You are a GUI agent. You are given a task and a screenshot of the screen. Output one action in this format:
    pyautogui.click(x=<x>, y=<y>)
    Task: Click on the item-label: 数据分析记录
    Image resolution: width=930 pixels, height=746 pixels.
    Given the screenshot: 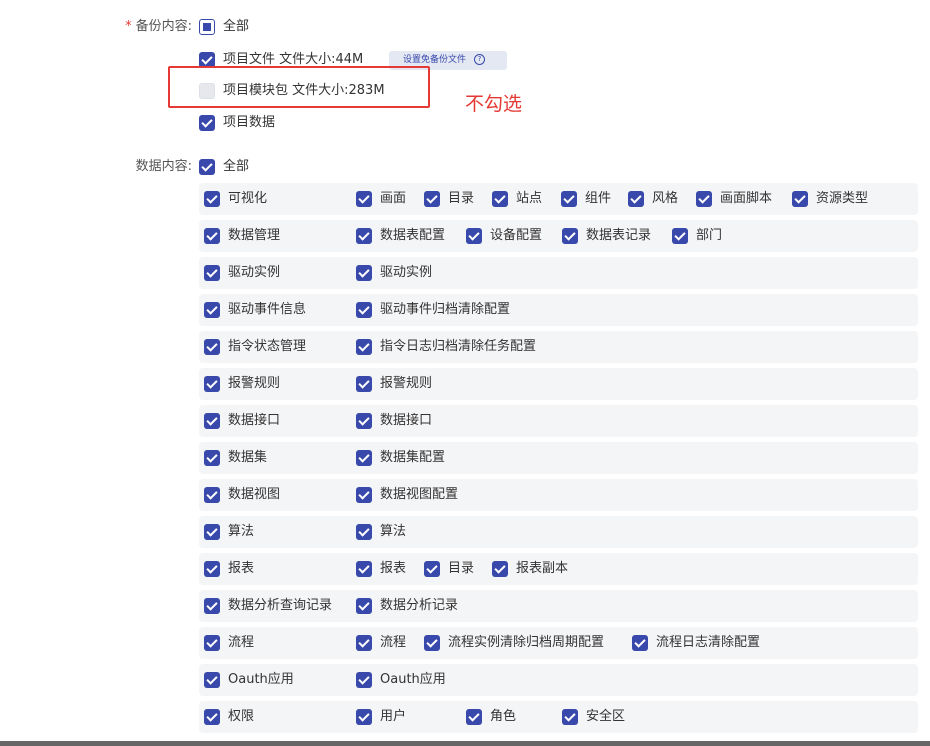 What is the action you would take?
    pyautogui.click(x=419, y=605)
    